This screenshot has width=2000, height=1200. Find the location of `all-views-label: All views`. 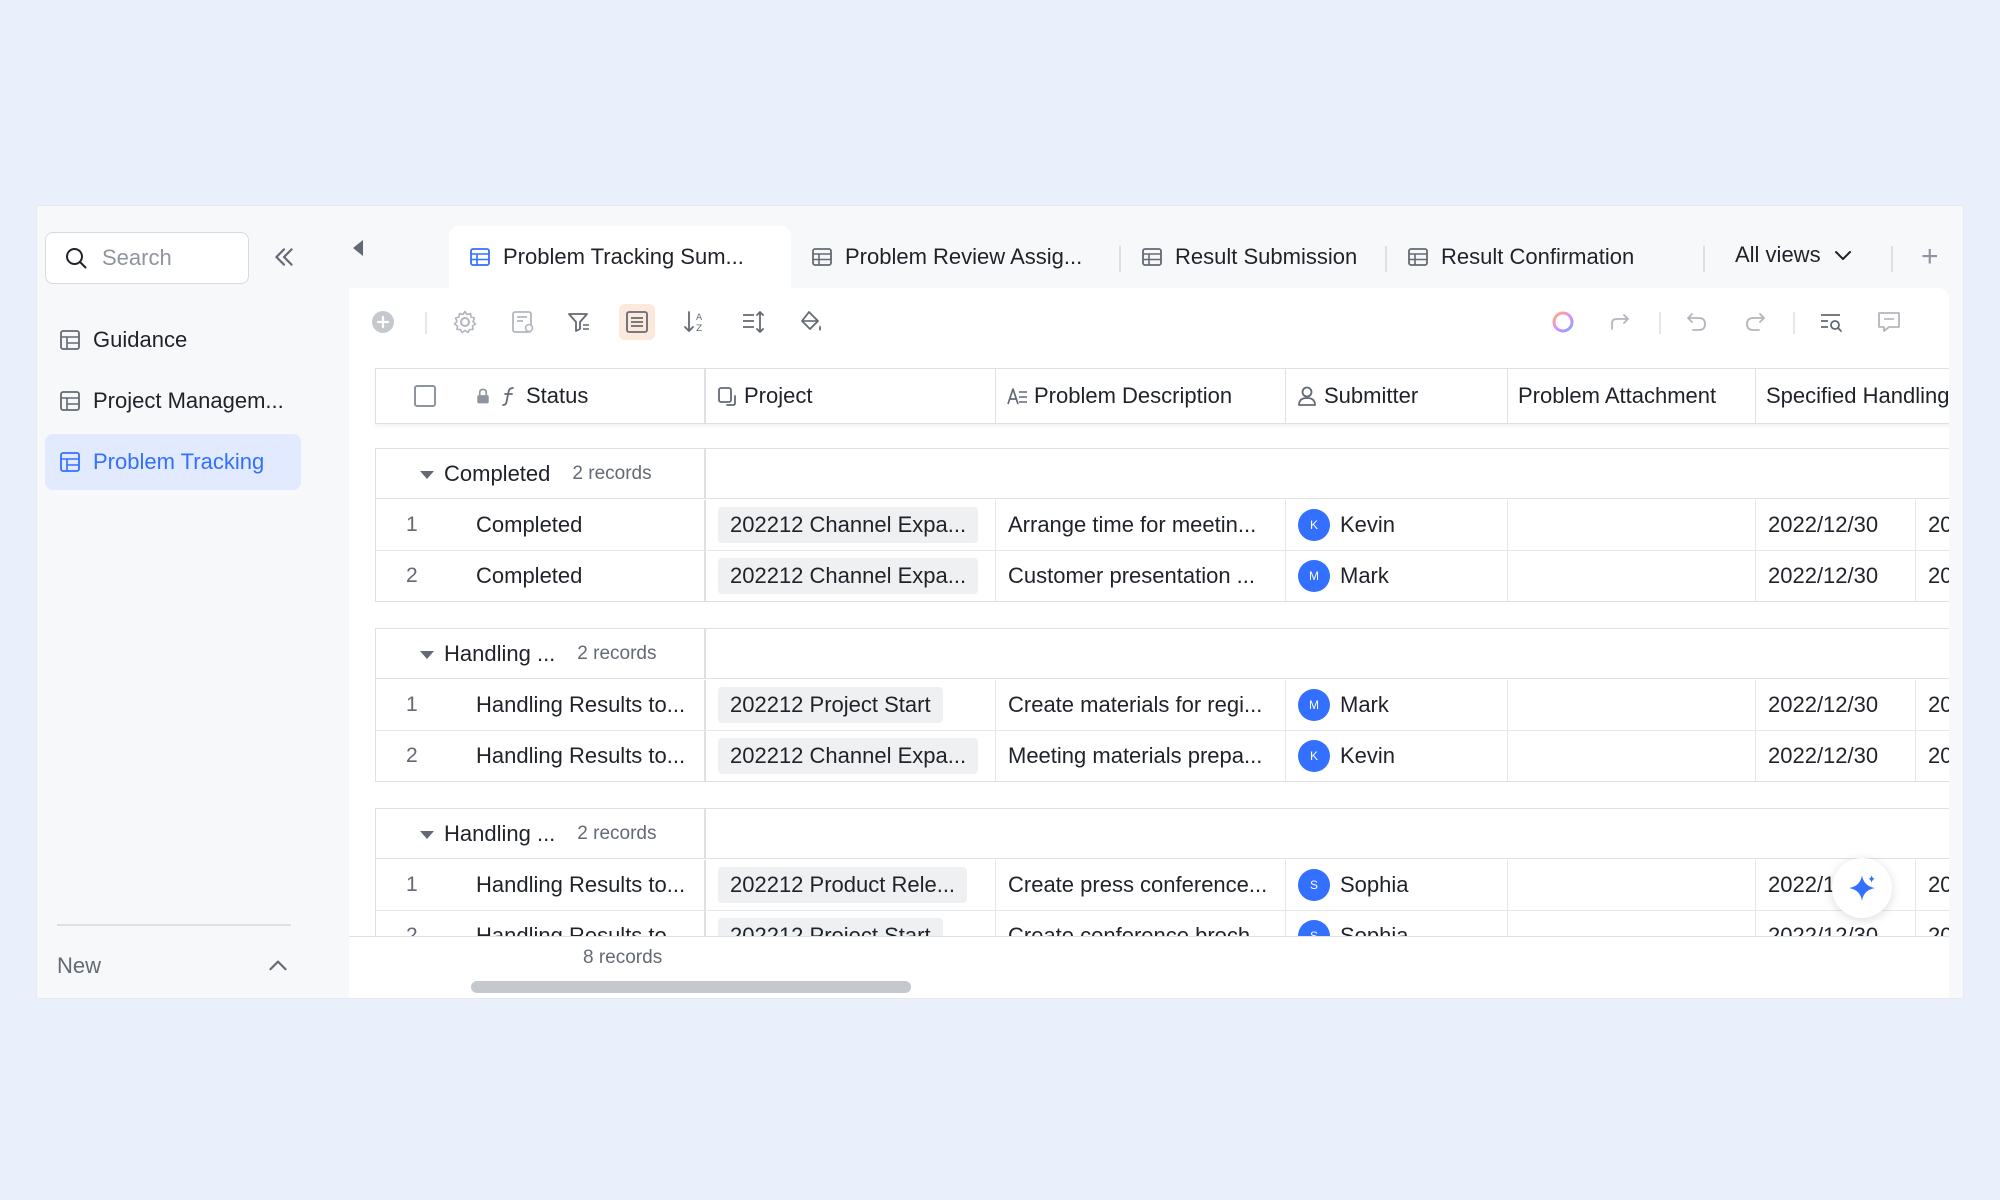

all-views-label: All views is located at coordinates (1778, 254).